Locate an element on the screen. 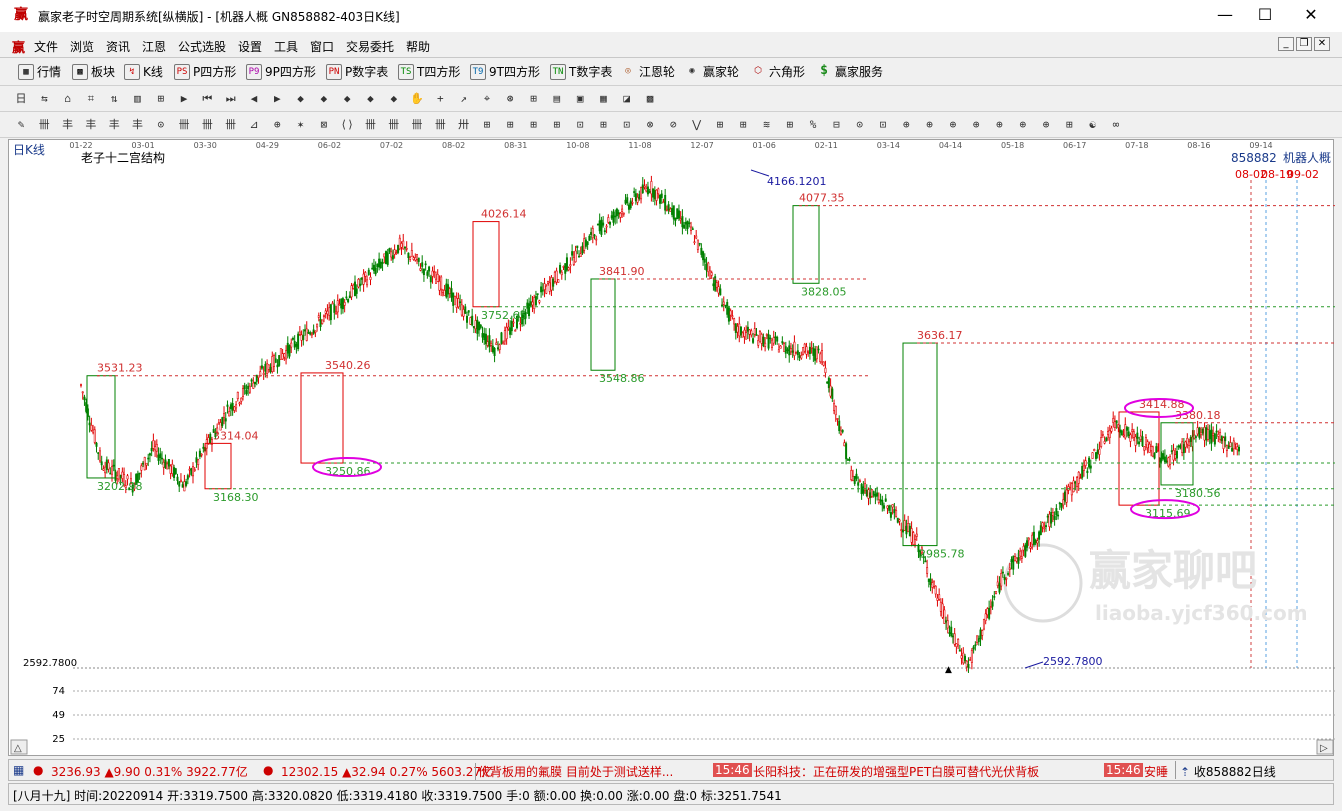  hexagon-button: ⬡ 六角形 is located at coordinates (777, 71).